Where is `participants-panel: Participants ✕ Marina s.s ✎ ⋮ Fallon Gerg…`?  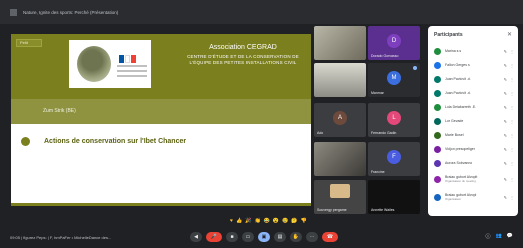 participants-panel: Participants ✕ Marina s.s ✎ ⋮ Fallon Gerg… is located at coordinates (473, 121).